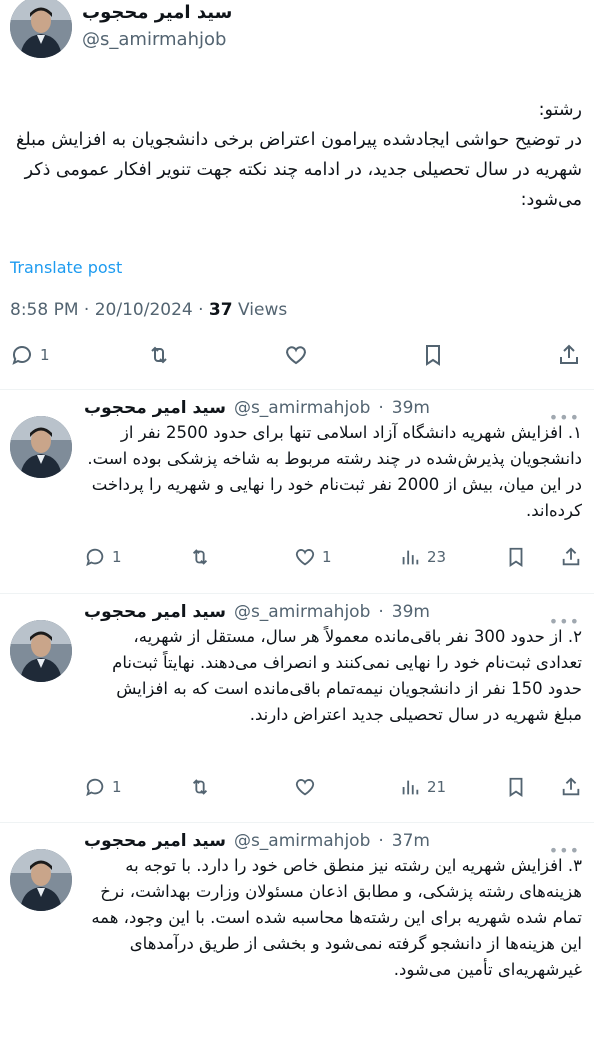 Image resolution: width=594 pixels, height=1042 pixels. I want to click on post-date: 20/10/2024, so click(144, 310).